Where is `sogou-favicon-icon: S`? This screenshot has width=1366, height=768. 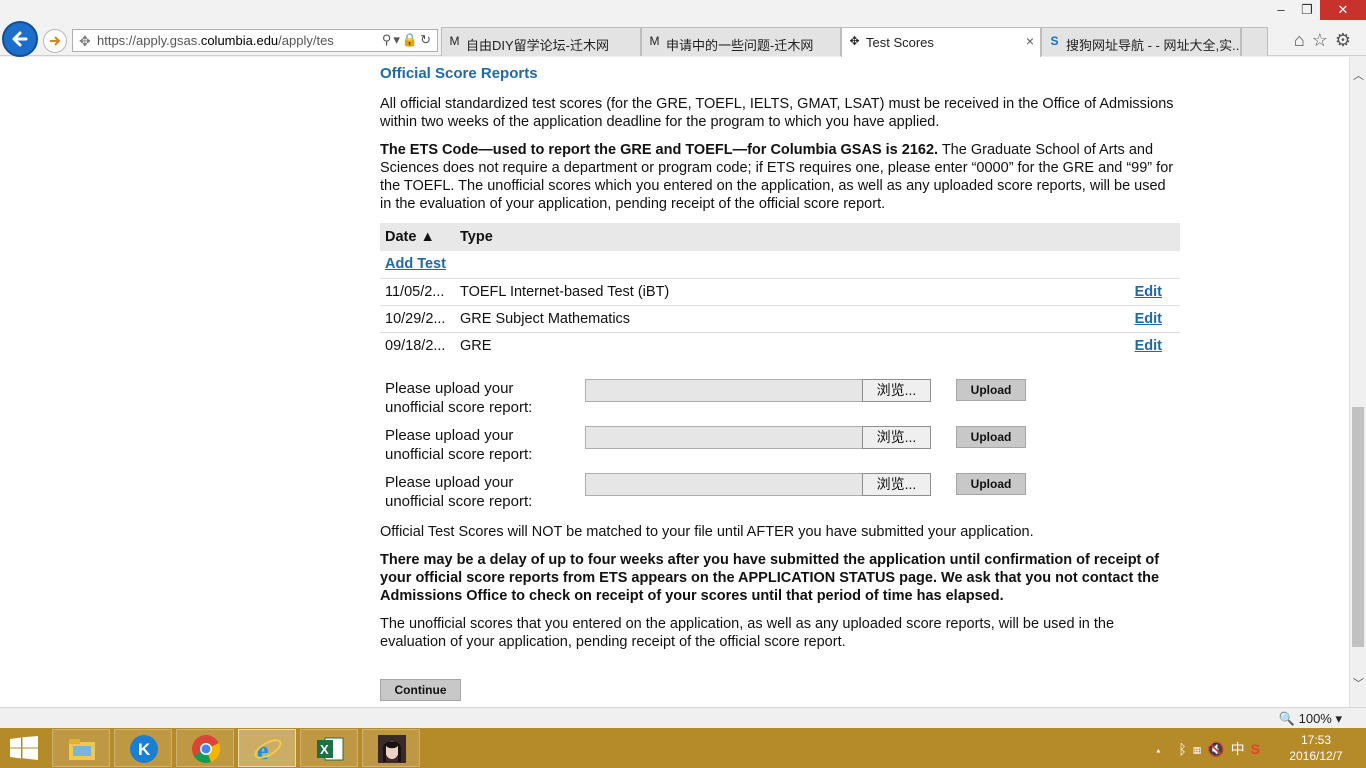
sogou-favicon-icon: S is located at coordinates (1054, 41).